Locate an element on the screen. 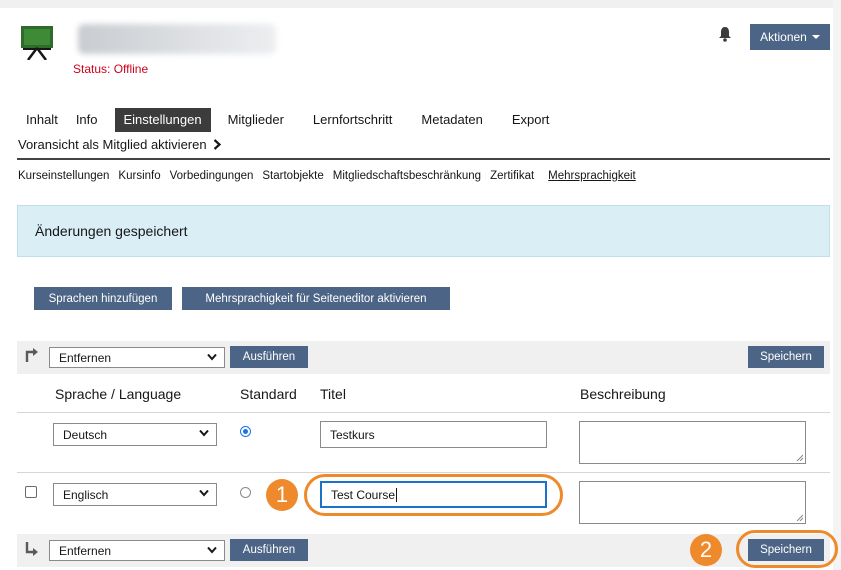  course-board-icon is located at coordinates (37, 43).